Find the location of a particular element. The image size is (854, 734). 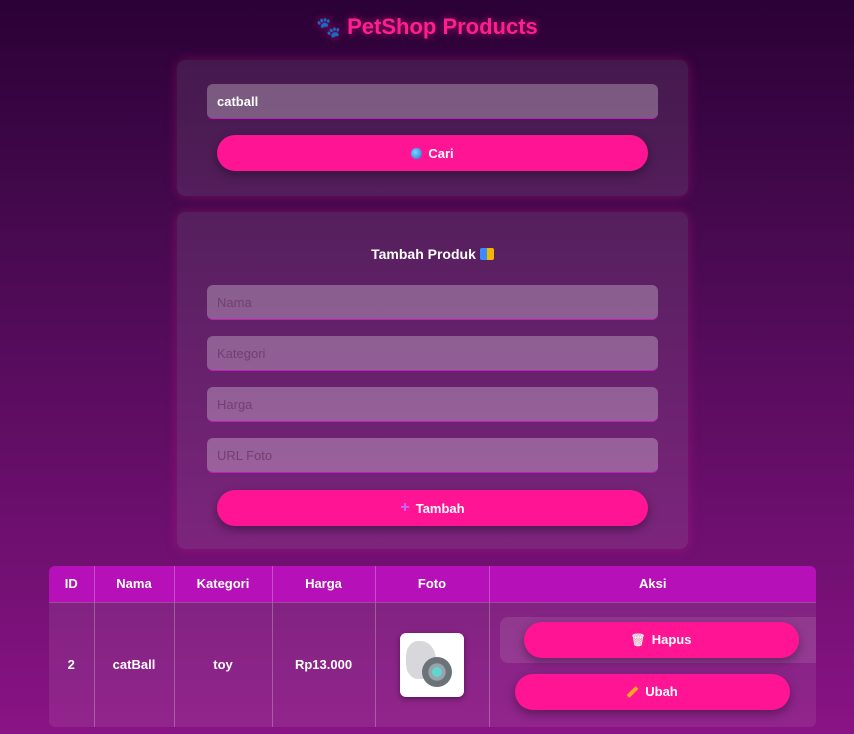

cell-foto is located at coordinates (432, 664).